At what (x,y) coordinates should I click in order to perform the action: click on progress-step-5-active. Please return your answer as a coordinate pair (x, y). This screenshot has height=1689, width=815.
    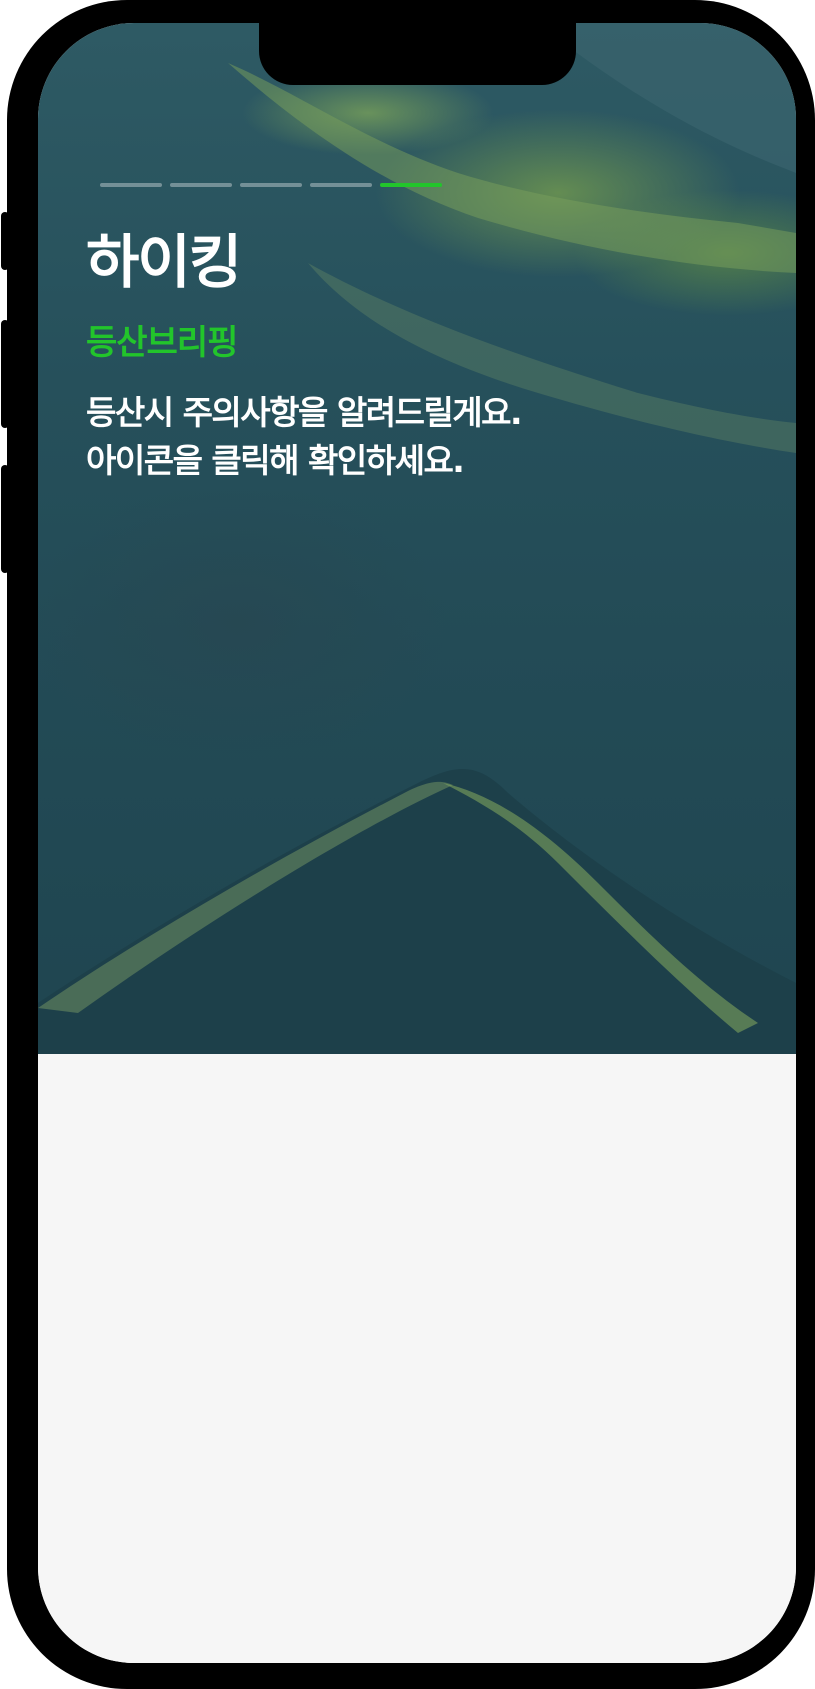
    Looking at the image, I should click on (411, 185).